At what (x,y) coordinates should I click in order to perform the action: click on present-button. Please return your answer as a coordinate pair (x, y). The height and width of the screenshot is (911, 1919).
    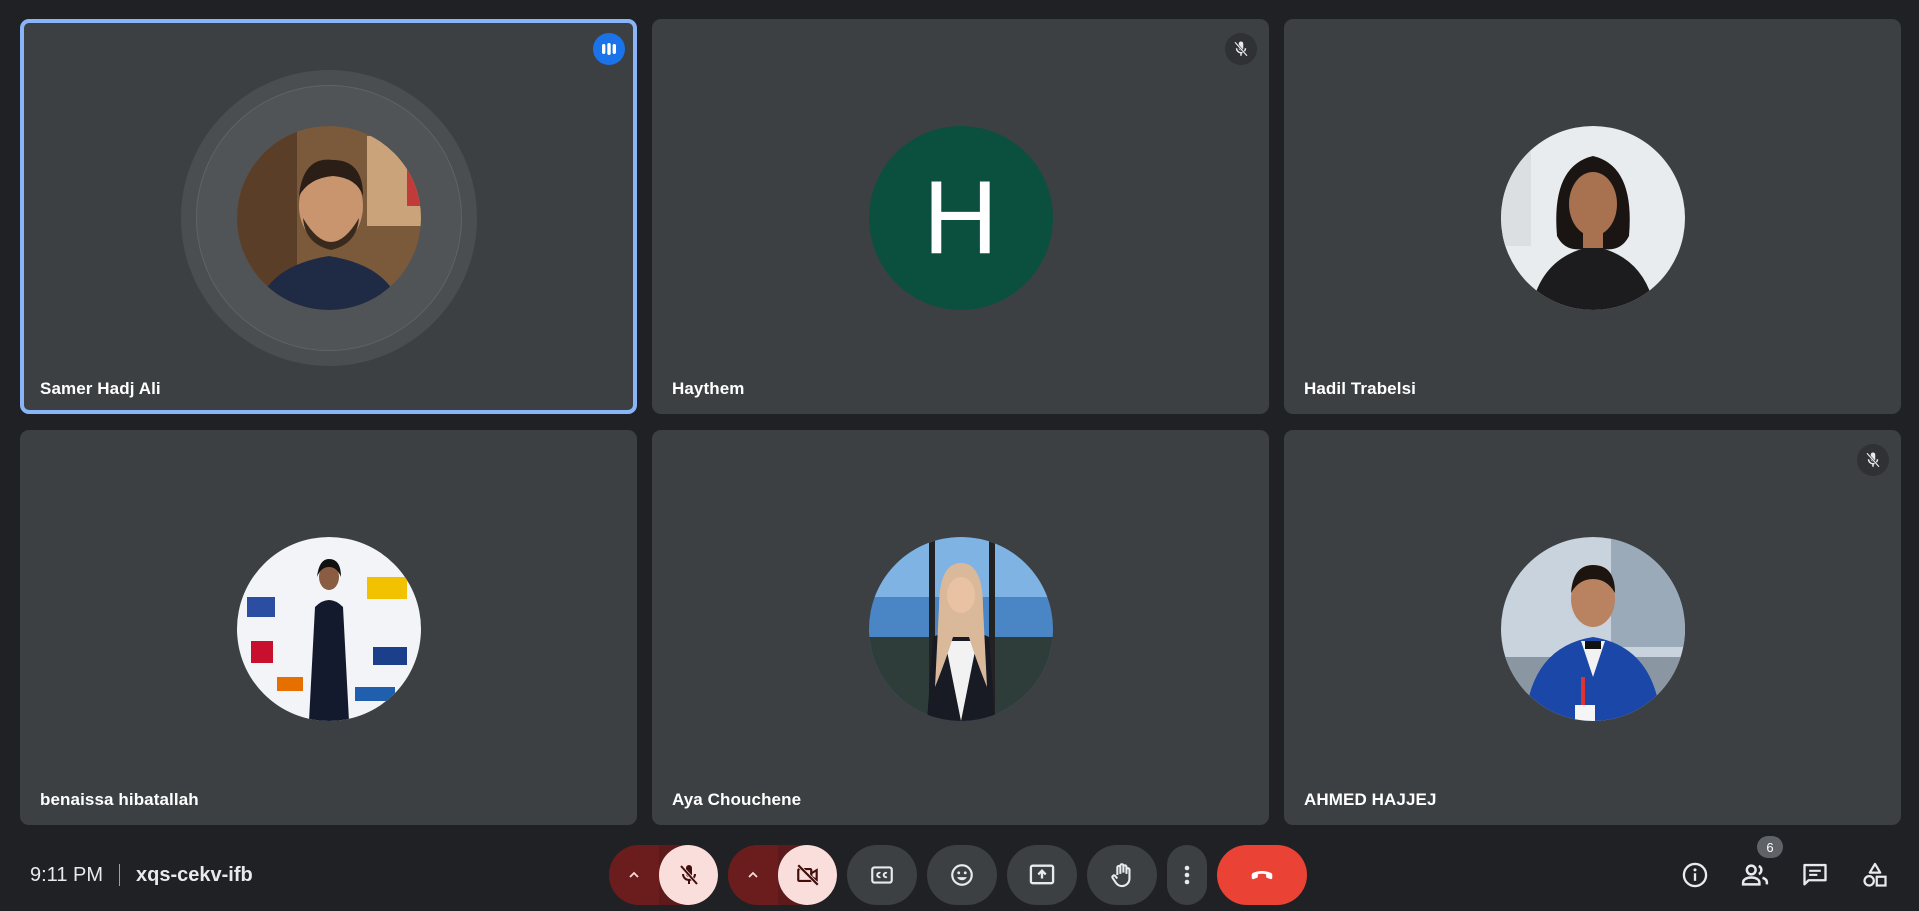
    Looking at the image, I should click on (1042, 875).